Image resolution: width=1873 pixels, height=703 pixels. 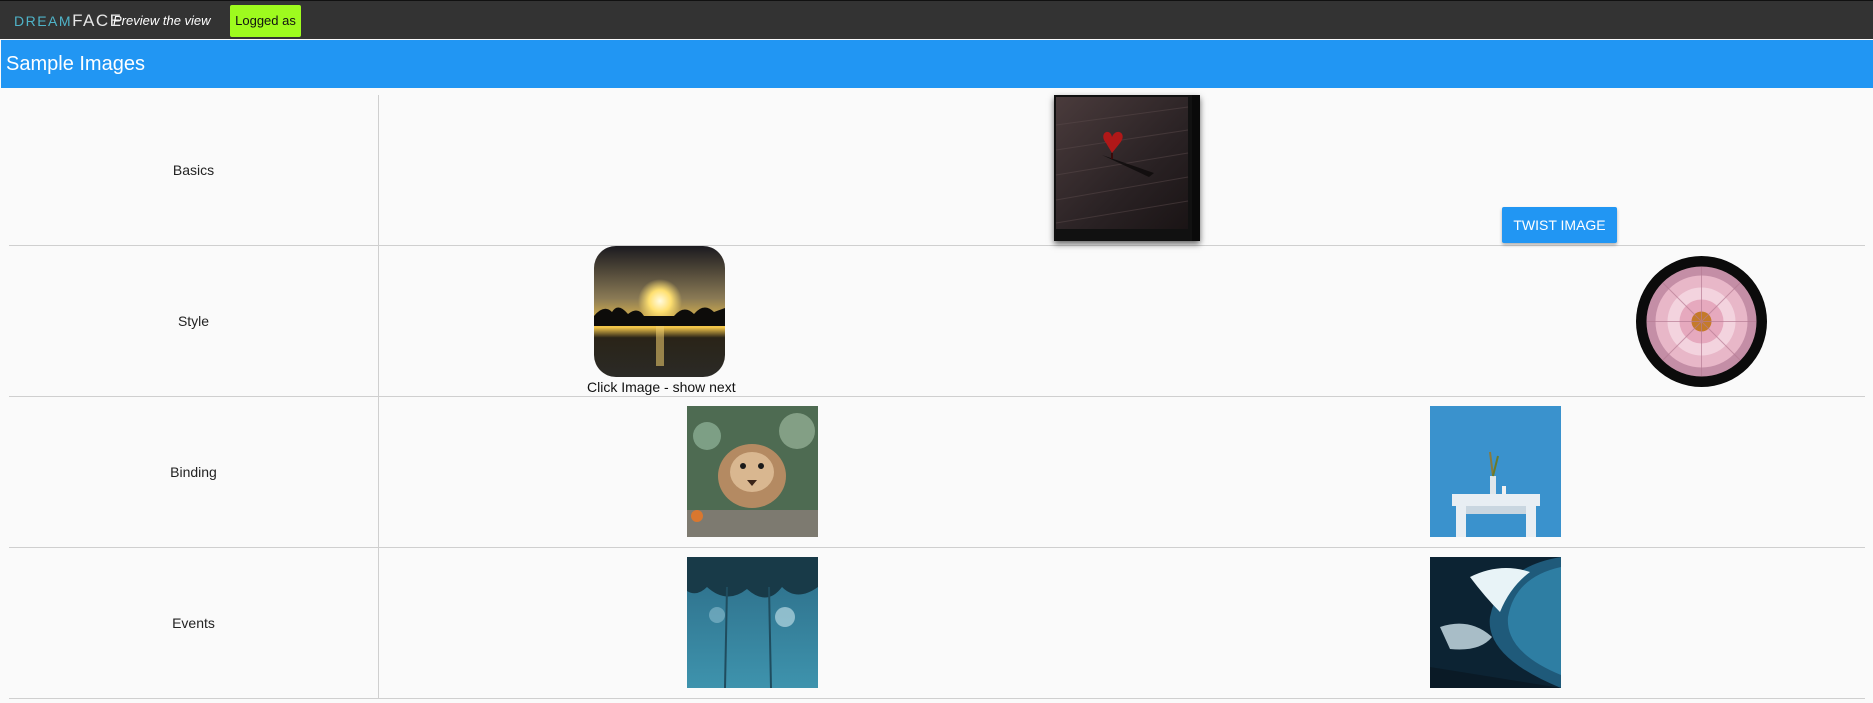 What do you see at coordinates (1127, 168) in the screenshot?
I see `heart-image` at bounding box center [1127, 168].